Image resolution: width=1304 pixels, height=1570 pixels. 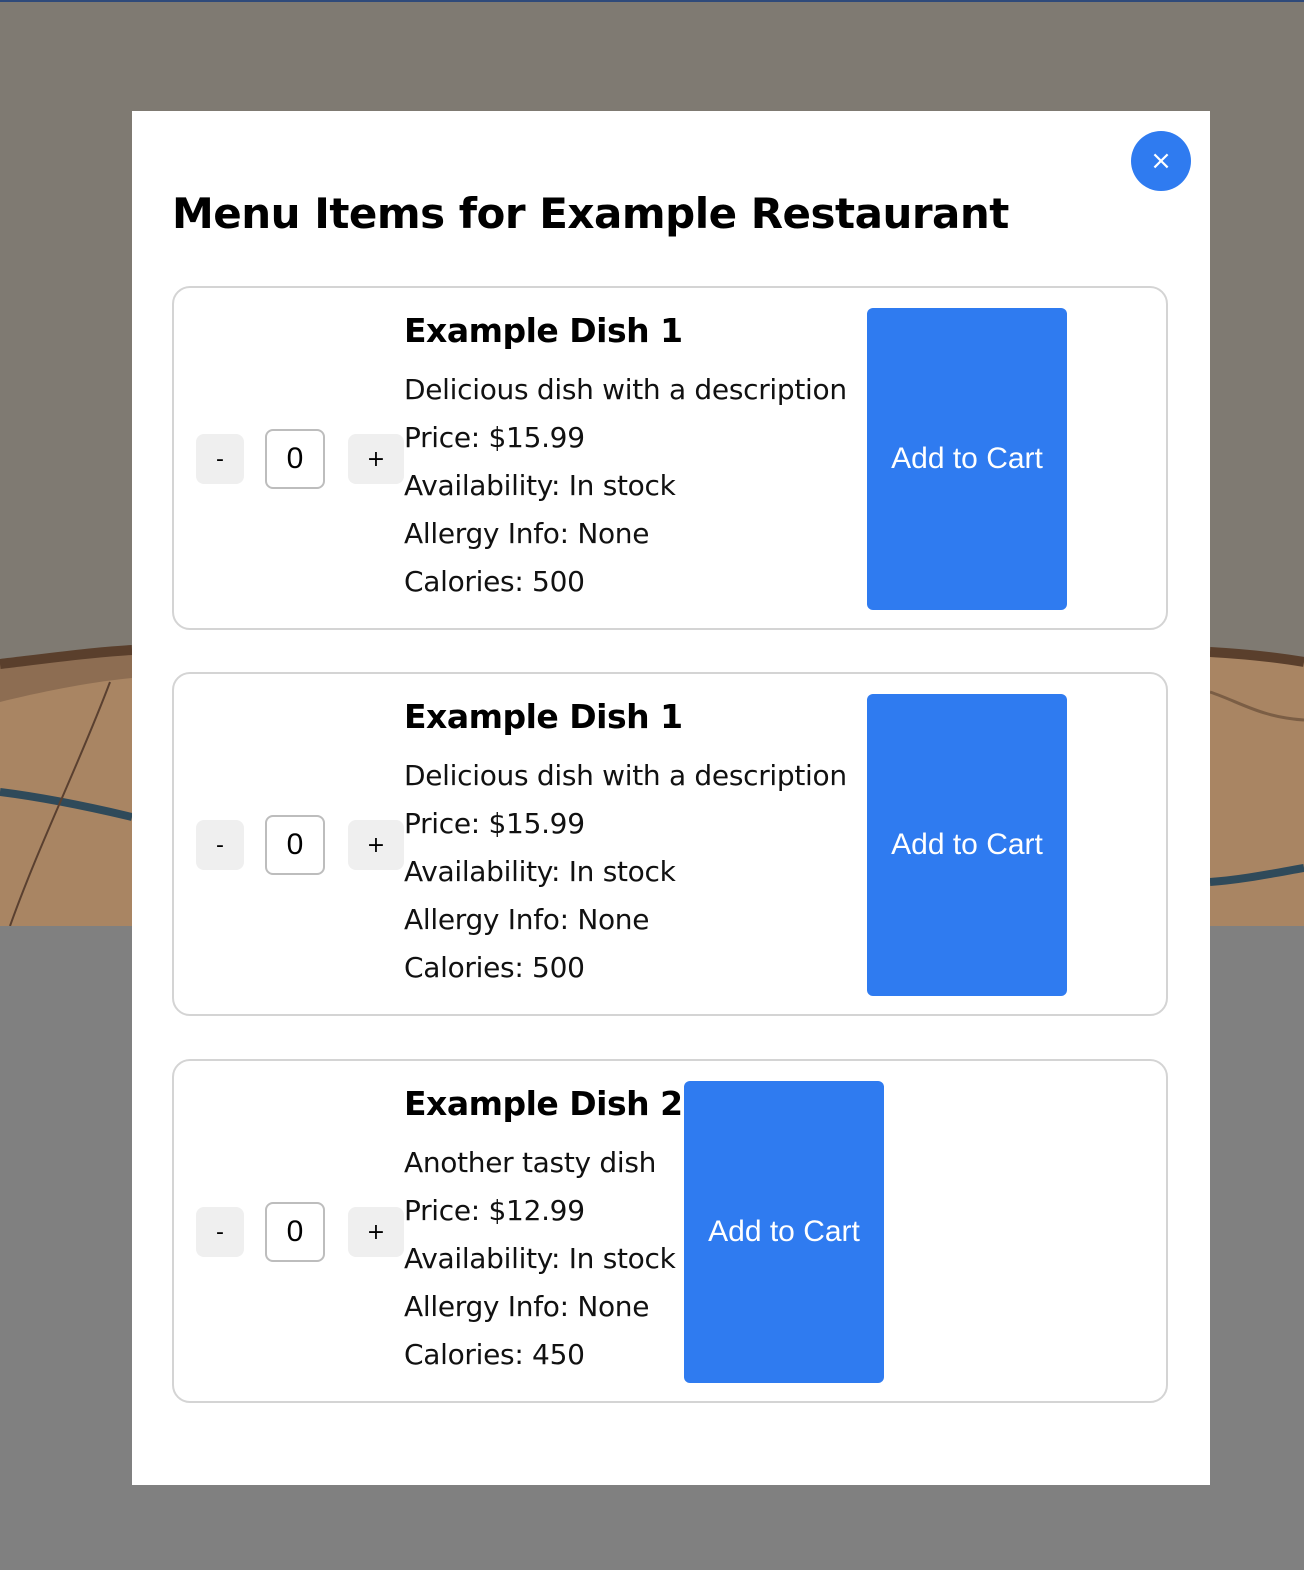 What do you see at coordinates (530, 1162) in the screenshot?
I see `item-description: Another tasty dish` at bounding box center [530, 1162].